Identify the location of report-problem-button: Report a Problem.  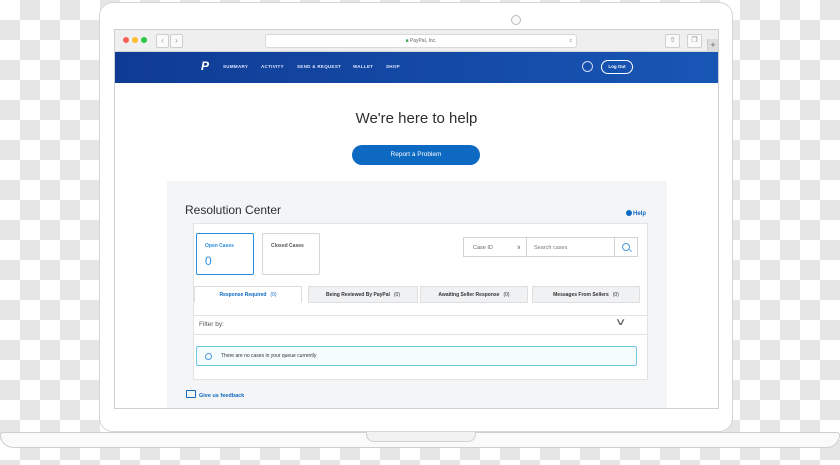
(416, 155).